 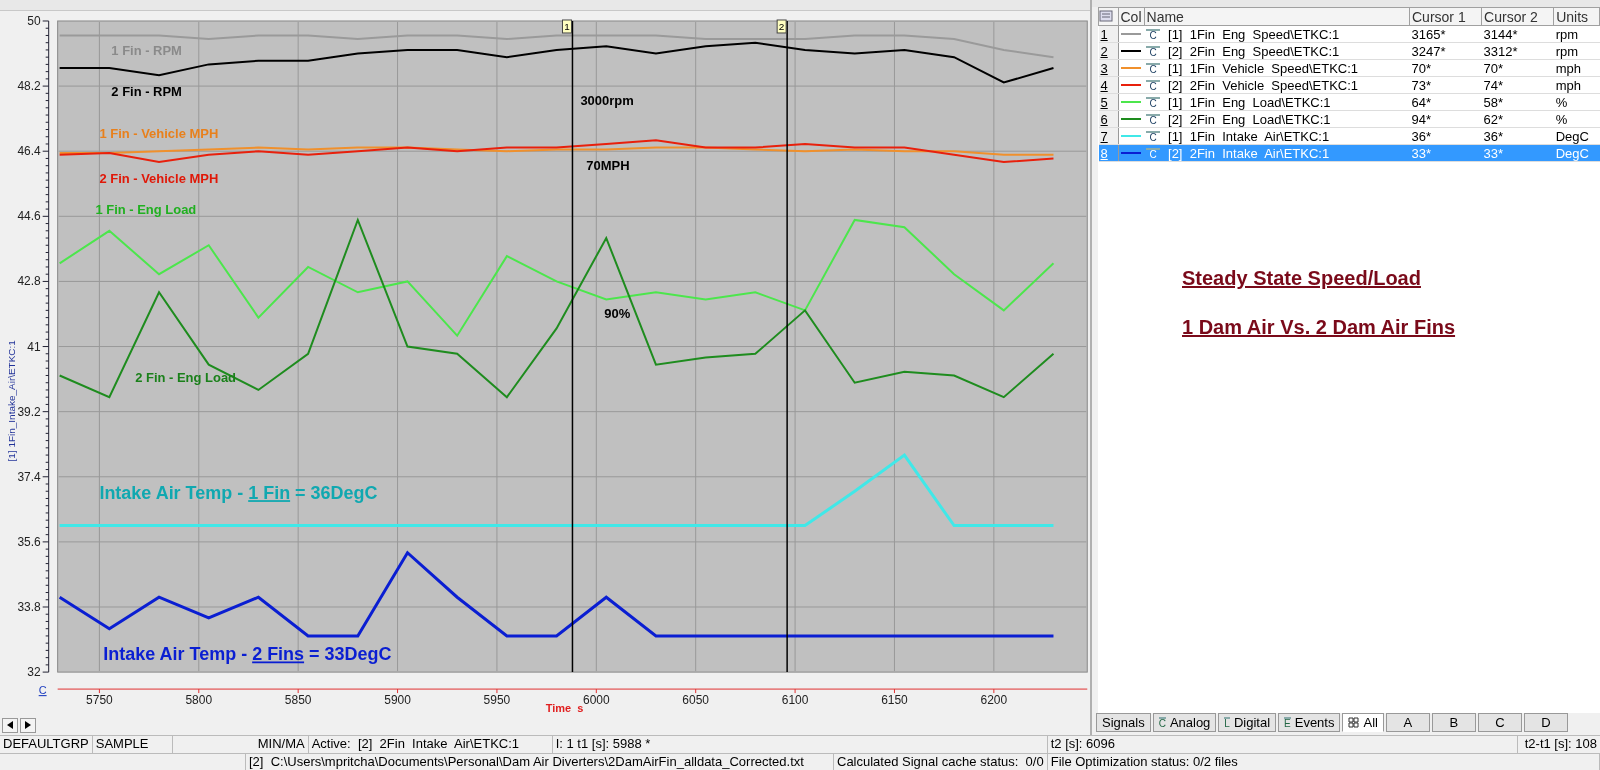 What do you see at coordinates (1445, 102) in the screenshot?
I see `table-cell: 64*` at bounding box center [1445, 102].